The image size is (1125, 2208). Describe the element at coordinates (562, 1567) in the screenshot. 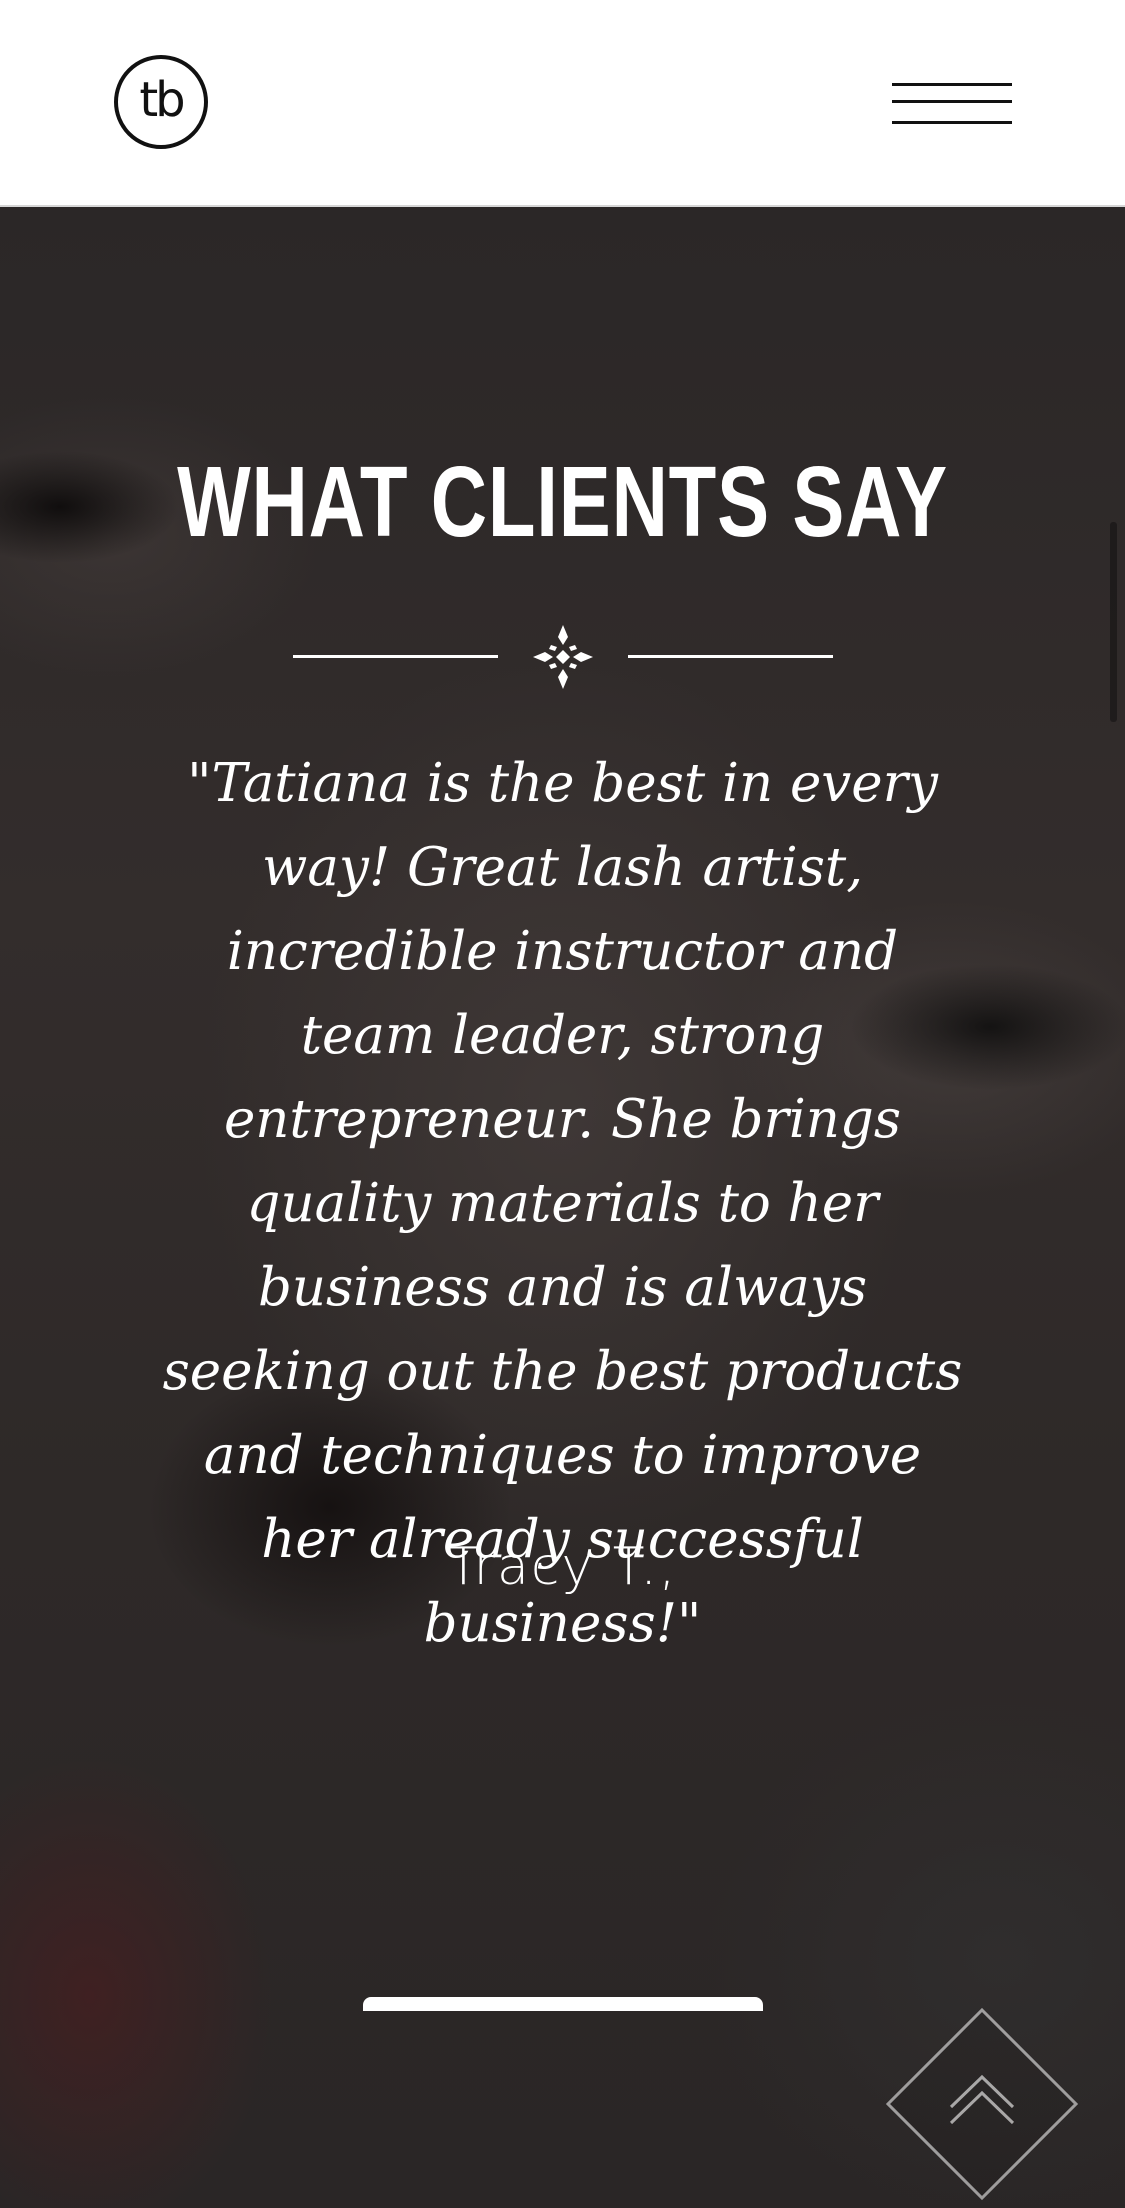

I see `testimonial-author: Tracy T.,` at that location.